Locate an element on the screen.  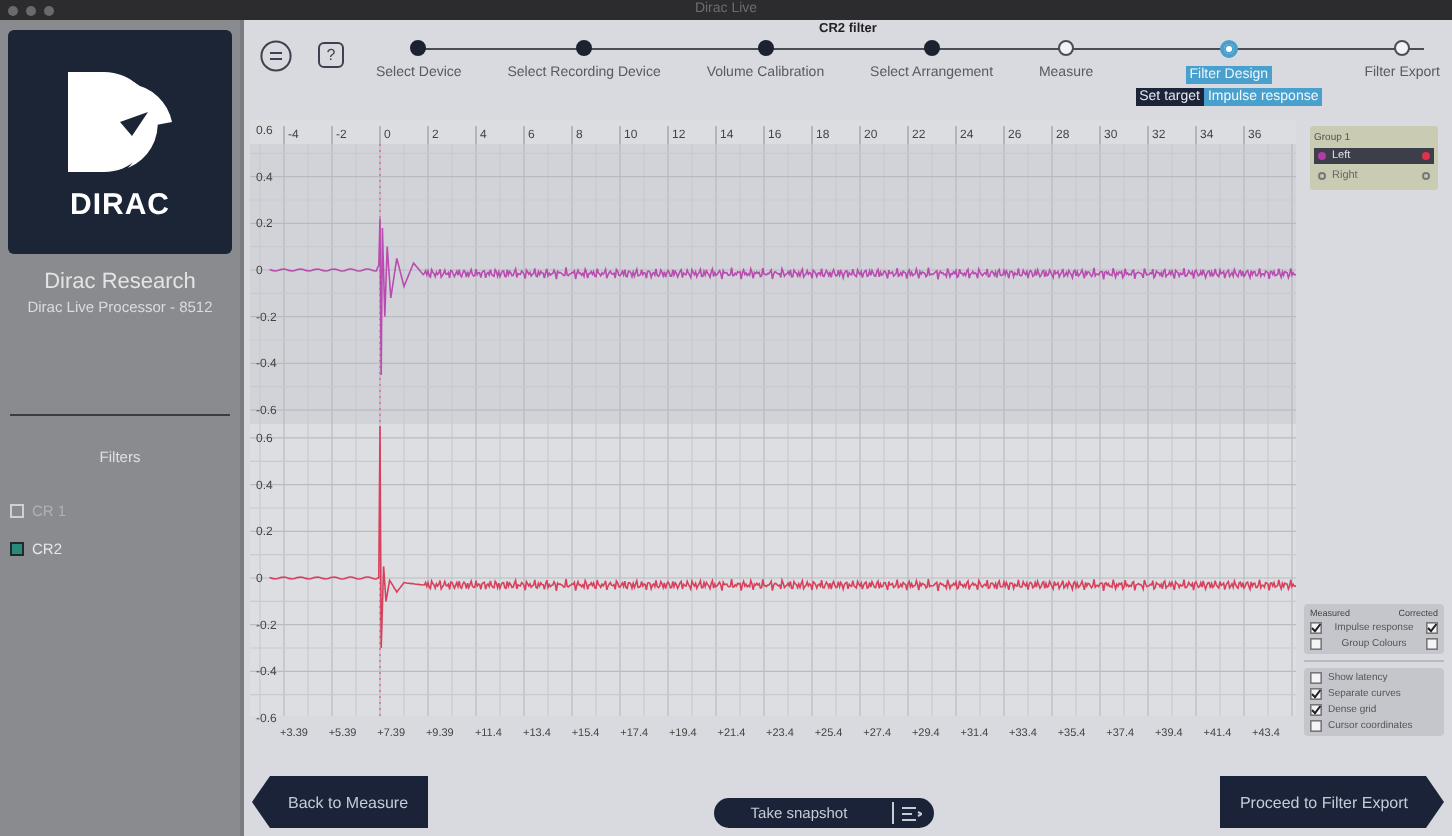
proceed-button: Proceed to Filter Export is located at coordinates (1331, 802).